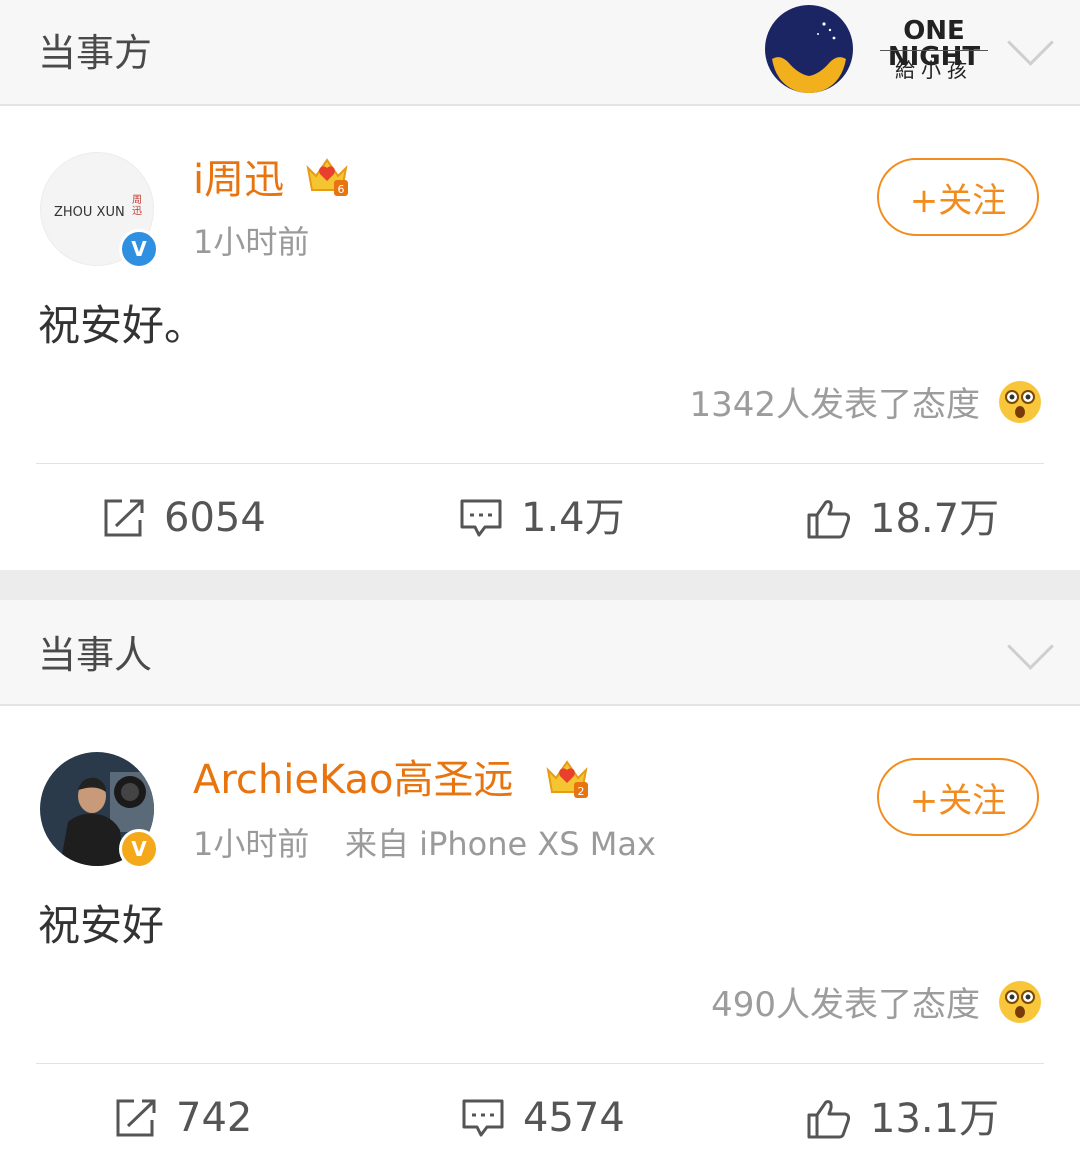 The height and width of the screenshot is (1169, 1080). I want to click on badge-subtitle: 給小孩, so click(934, 70).